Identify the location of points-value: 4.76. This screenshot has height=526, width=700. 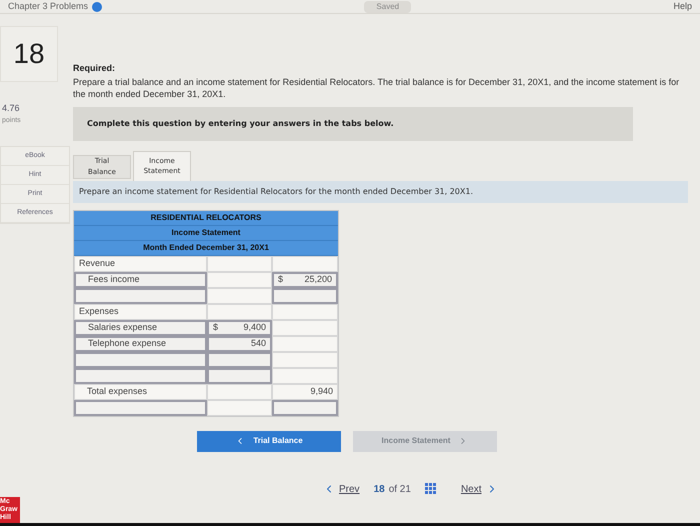
(11, 108).